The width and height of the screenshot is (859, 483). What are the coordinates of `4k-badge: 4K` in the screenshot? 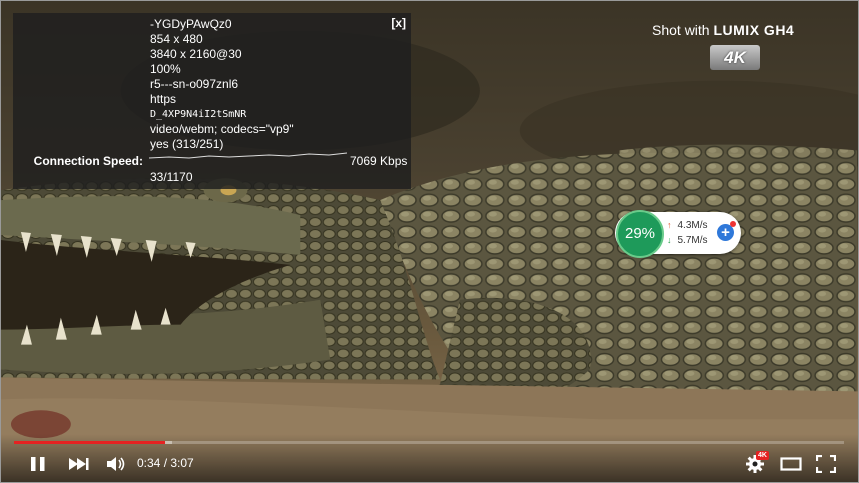 It's located at (735, 57).